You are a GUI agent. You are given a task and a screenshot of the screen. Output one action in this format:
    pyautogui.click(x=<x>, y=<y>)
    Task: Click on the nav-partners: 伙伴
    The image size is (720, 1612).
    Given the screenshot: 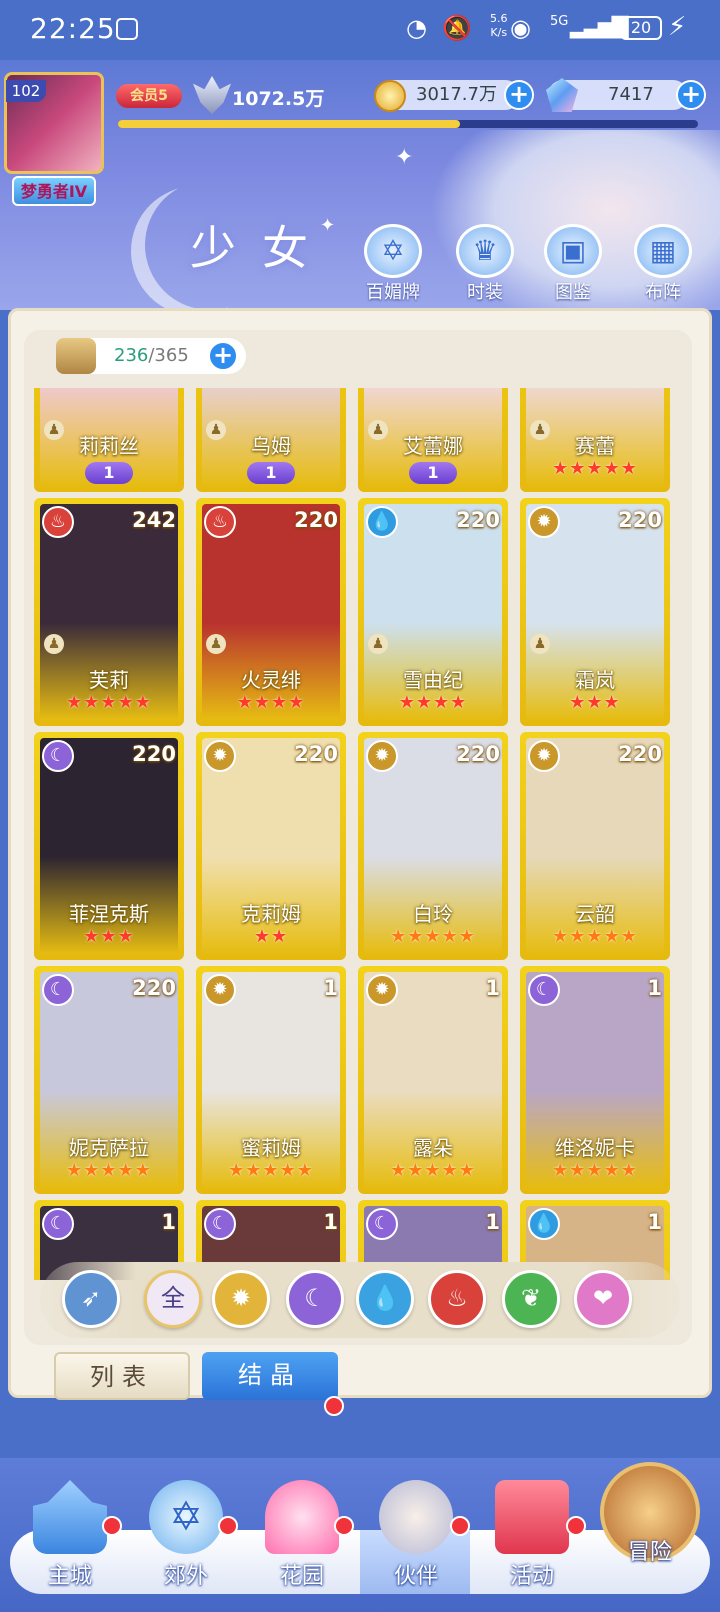 What is the action you would take?
    pyautogui.click(x=416, y=1540)
    